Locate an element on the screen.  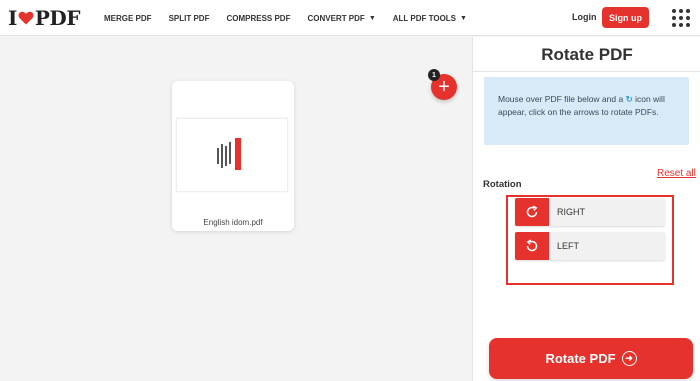
rotate-pdf-label: Rotate PDF is located at coordinates (580, 358).